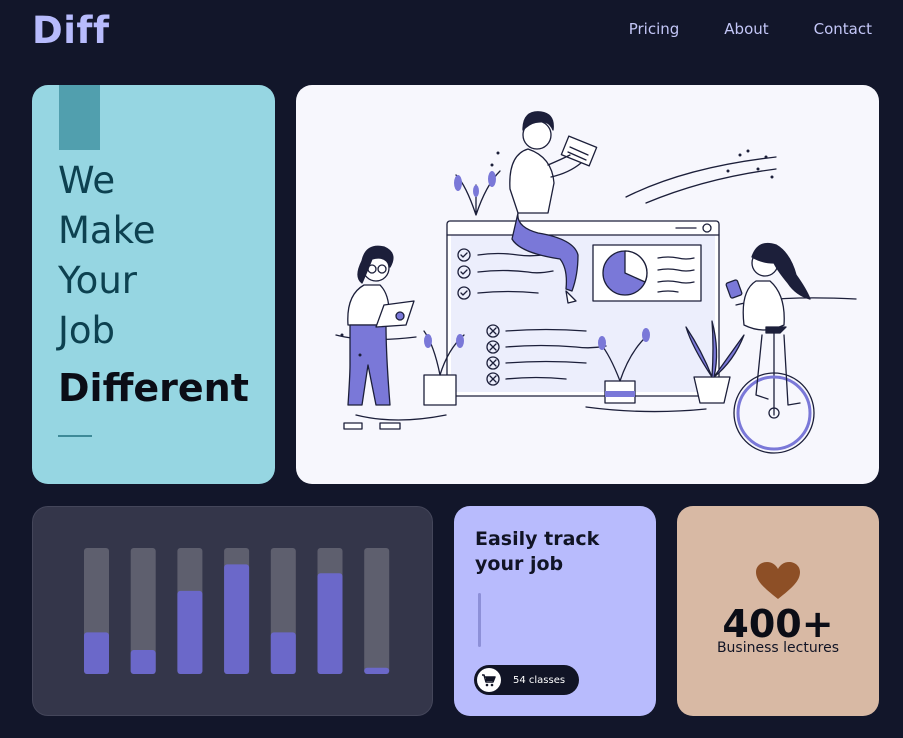  I want to click on track-accent-line, so click(479, 620).